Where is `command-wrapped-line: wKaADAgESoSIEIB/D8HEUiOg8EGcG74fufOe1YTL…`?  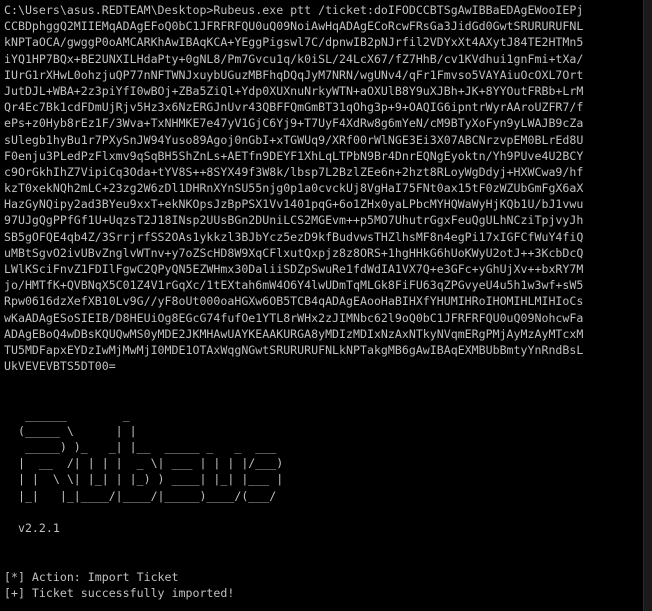
command-wrapped-line: wKaADAgESoSIEIB/D8HEUiOg8EGcG74fufOe1YTL… is located at coordinates (294, 317).